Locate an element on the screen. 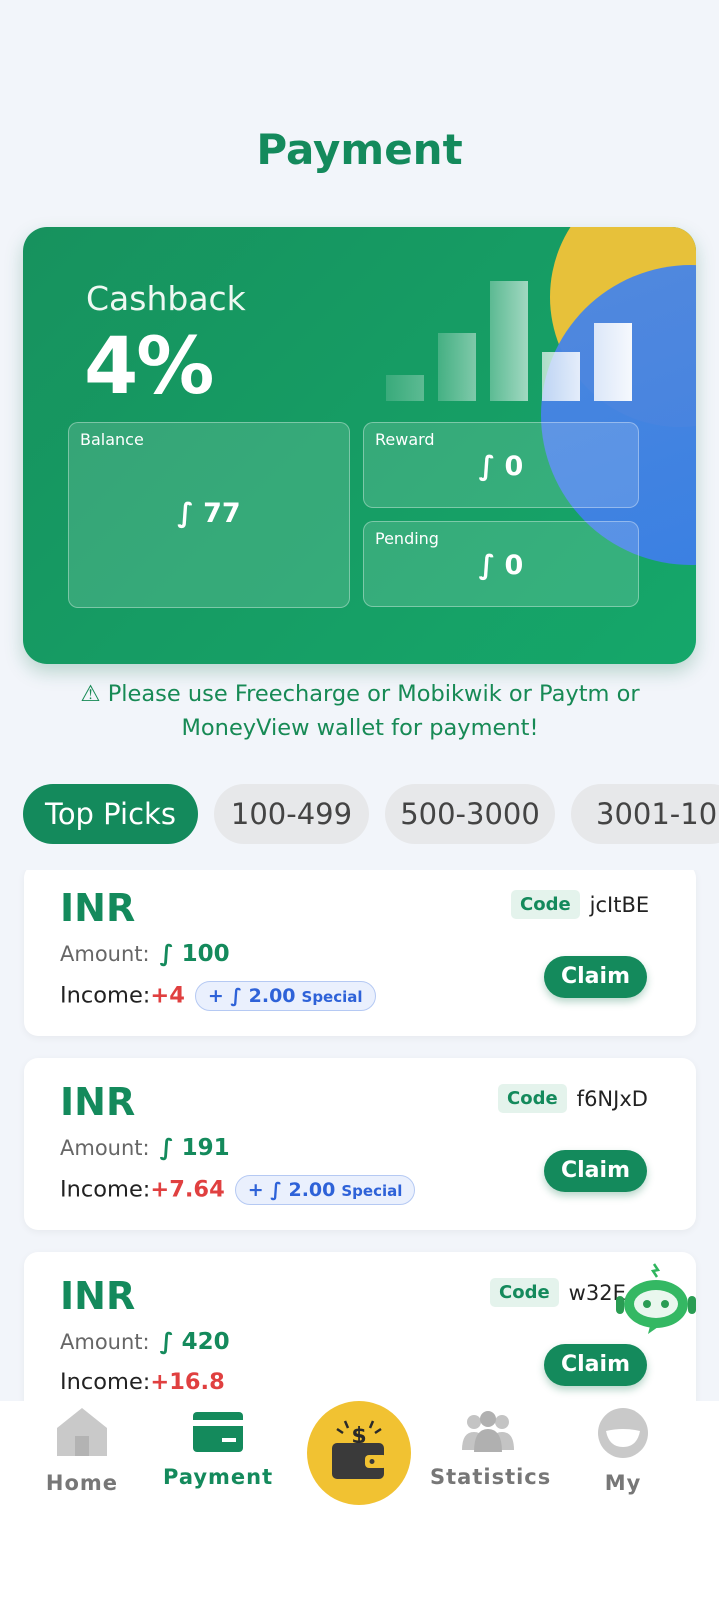  pending-label: Pending is located at coordinates (407, 538).